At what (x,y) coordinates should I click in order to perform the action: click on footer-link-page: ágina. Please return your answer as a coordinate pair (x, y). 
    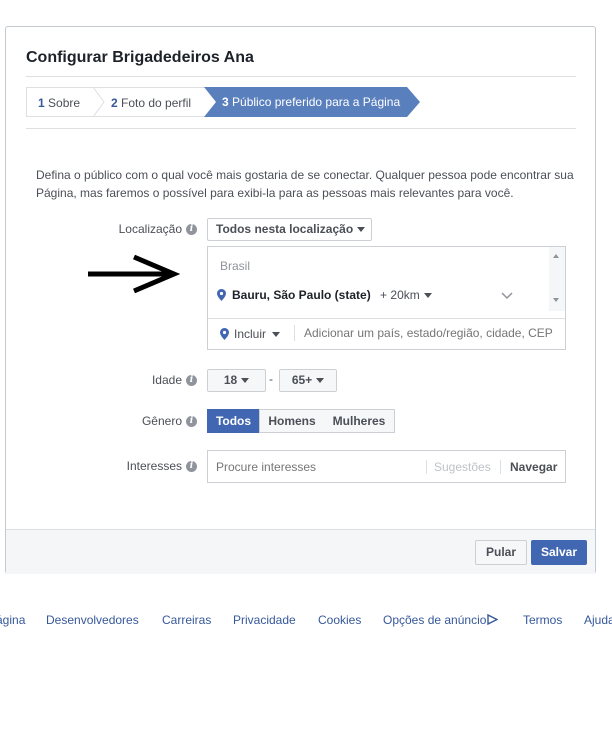
    Looking at the image, I should click on (12, 620).